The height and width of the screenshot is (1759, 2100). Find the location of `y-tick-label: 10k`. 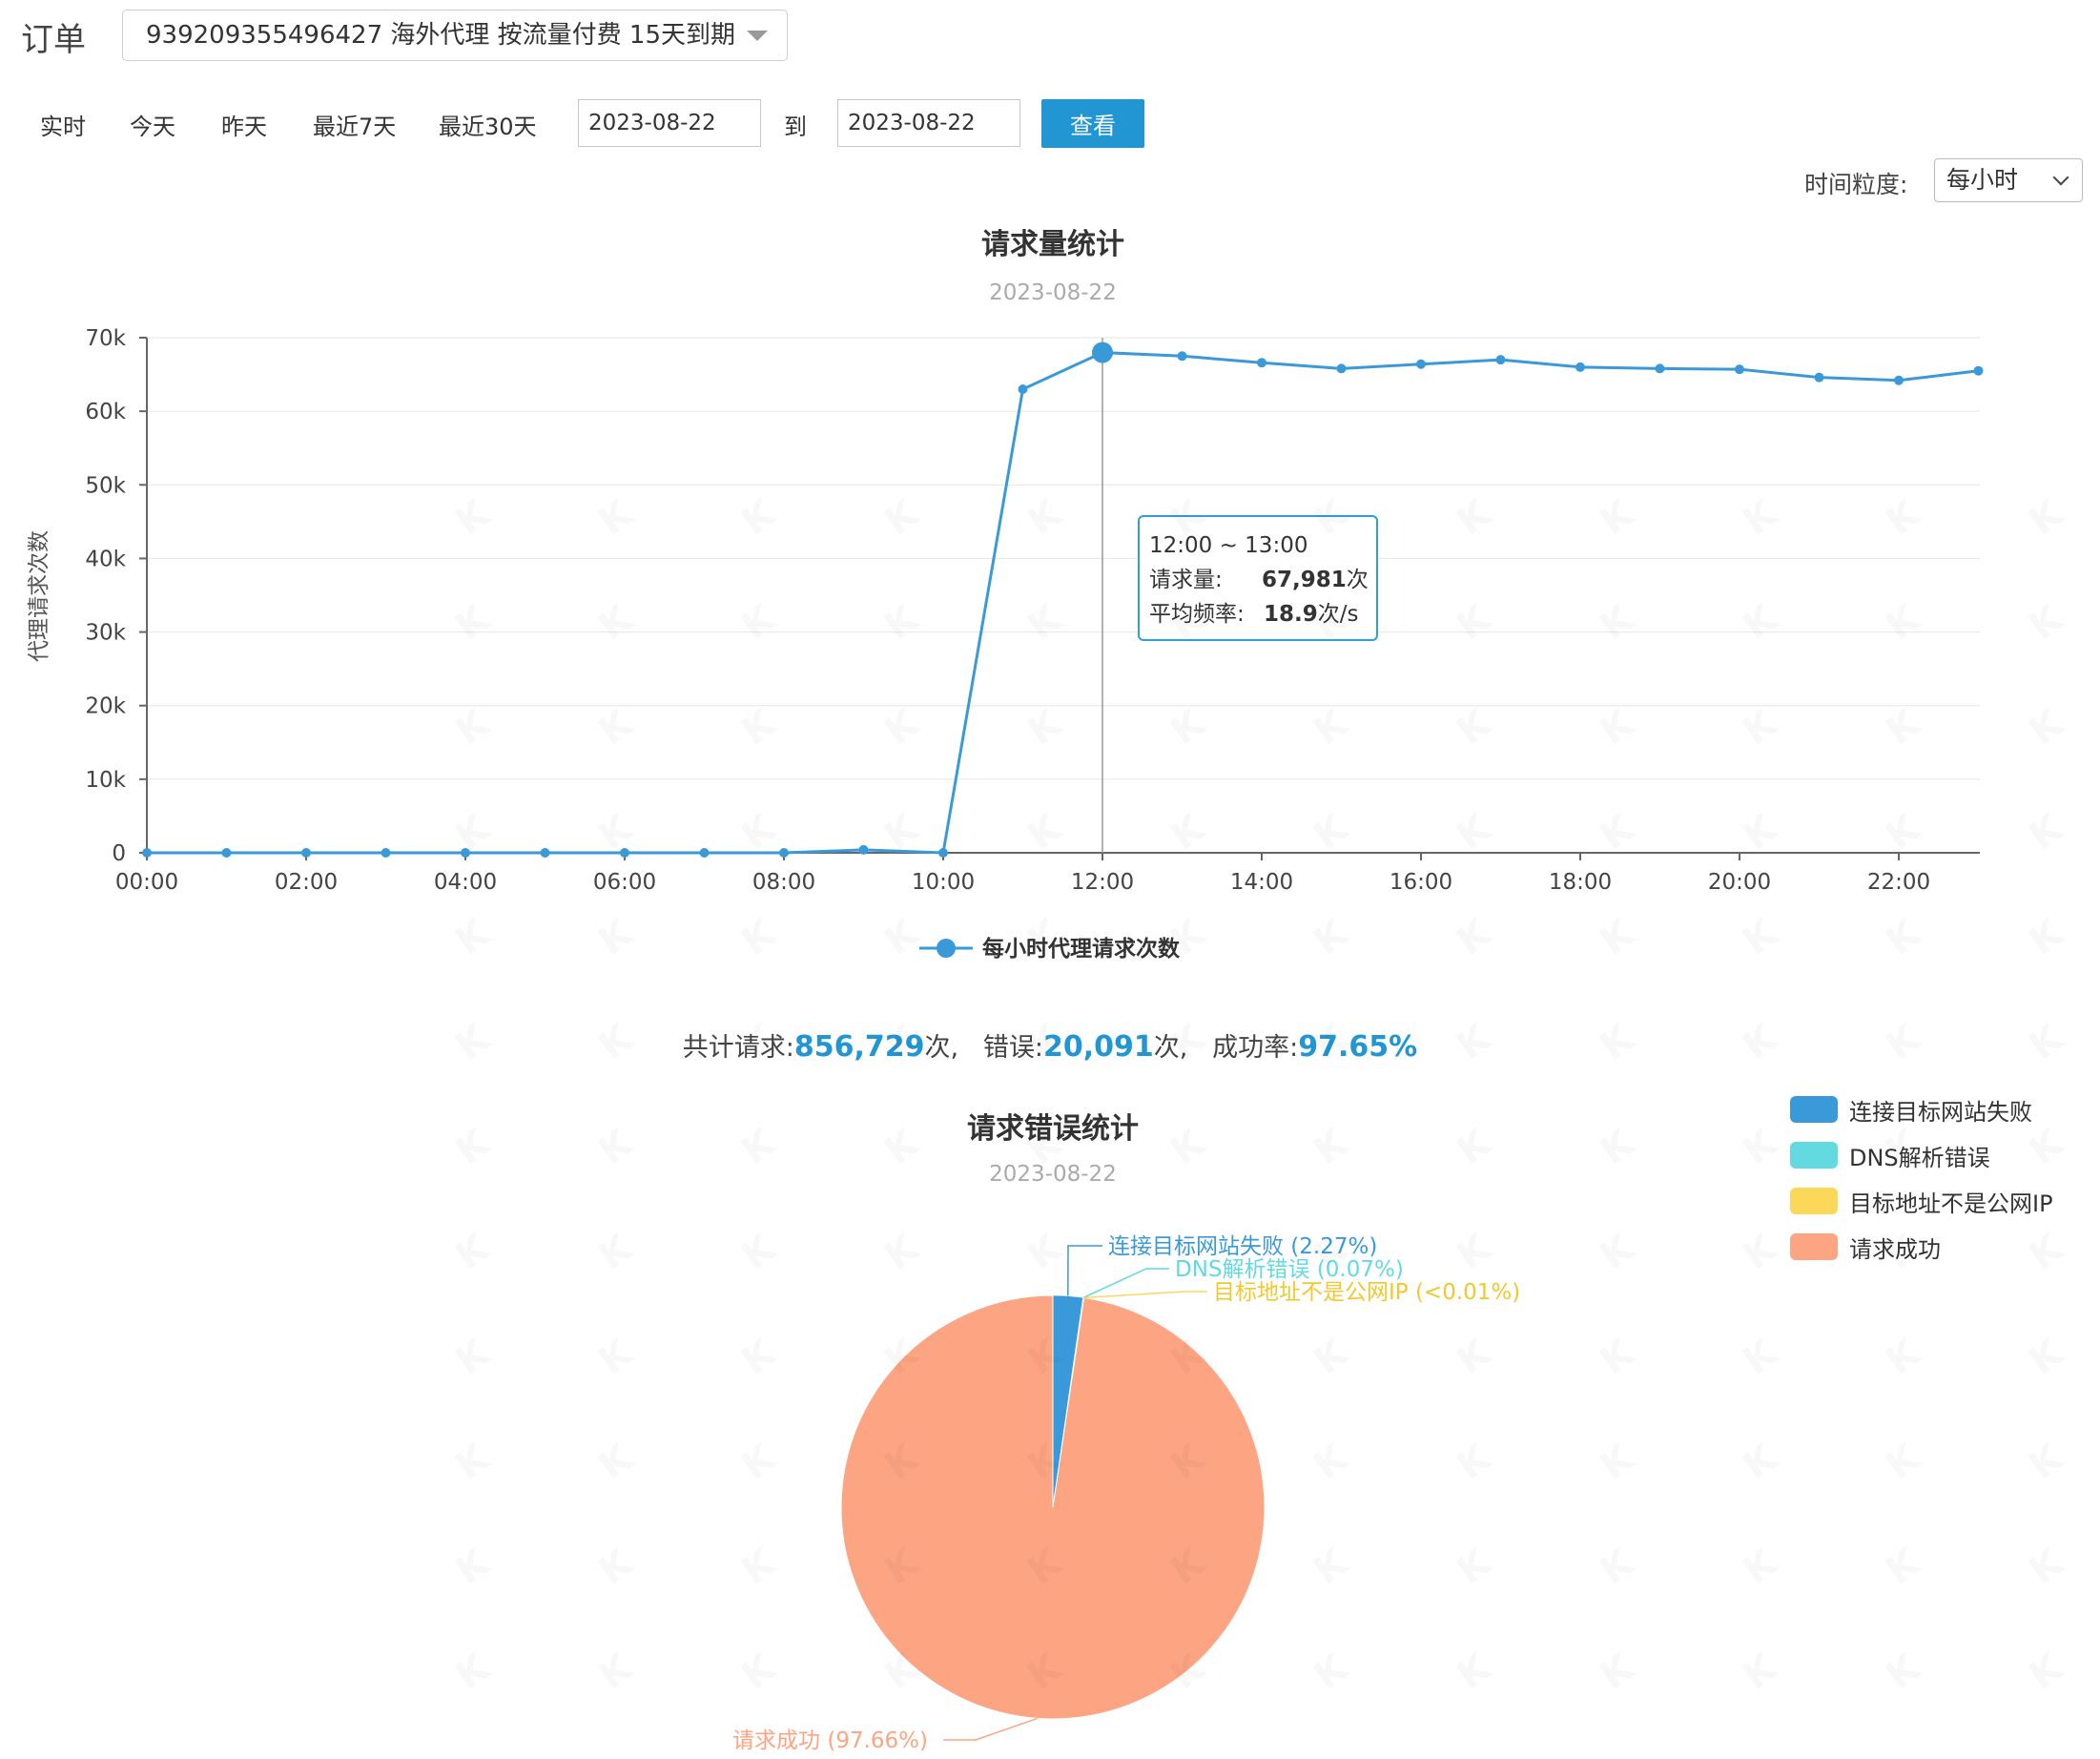

y-tick-label: 10k is located at coordinates (105, 781).